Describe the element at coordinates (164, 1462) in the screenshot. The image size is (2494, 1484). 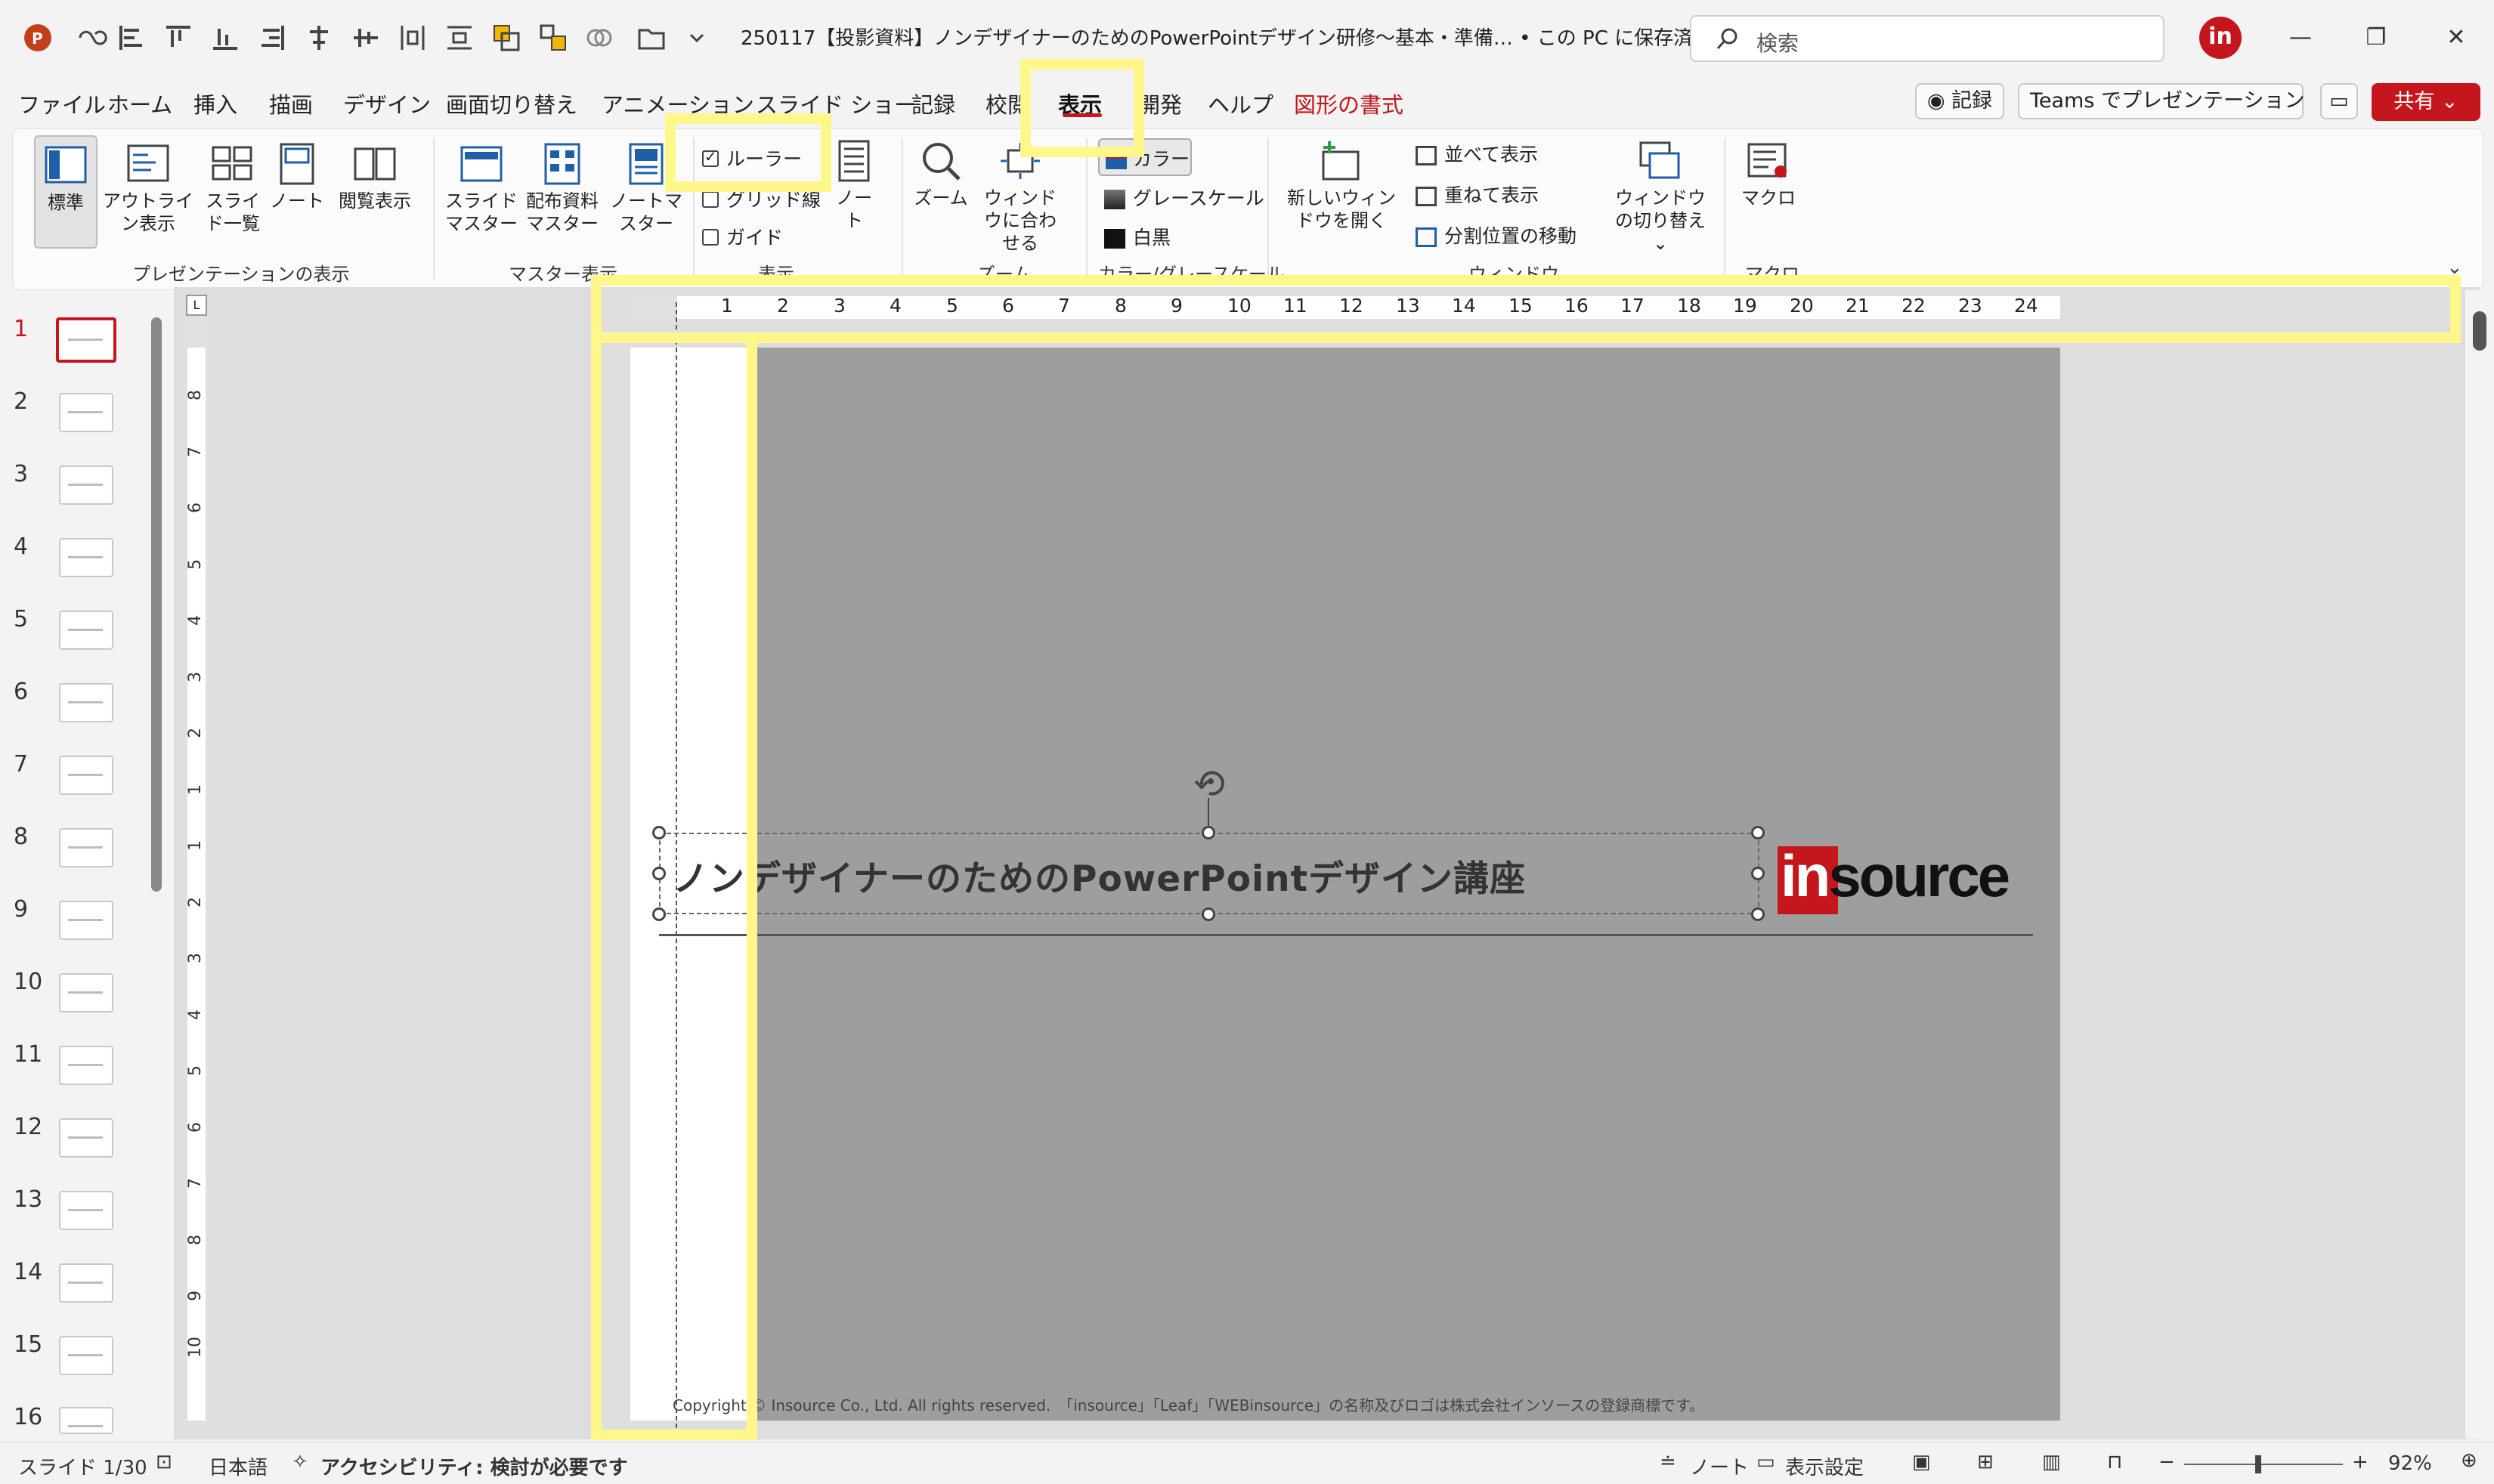
I see `spelling-icon: ⊡` at that location.